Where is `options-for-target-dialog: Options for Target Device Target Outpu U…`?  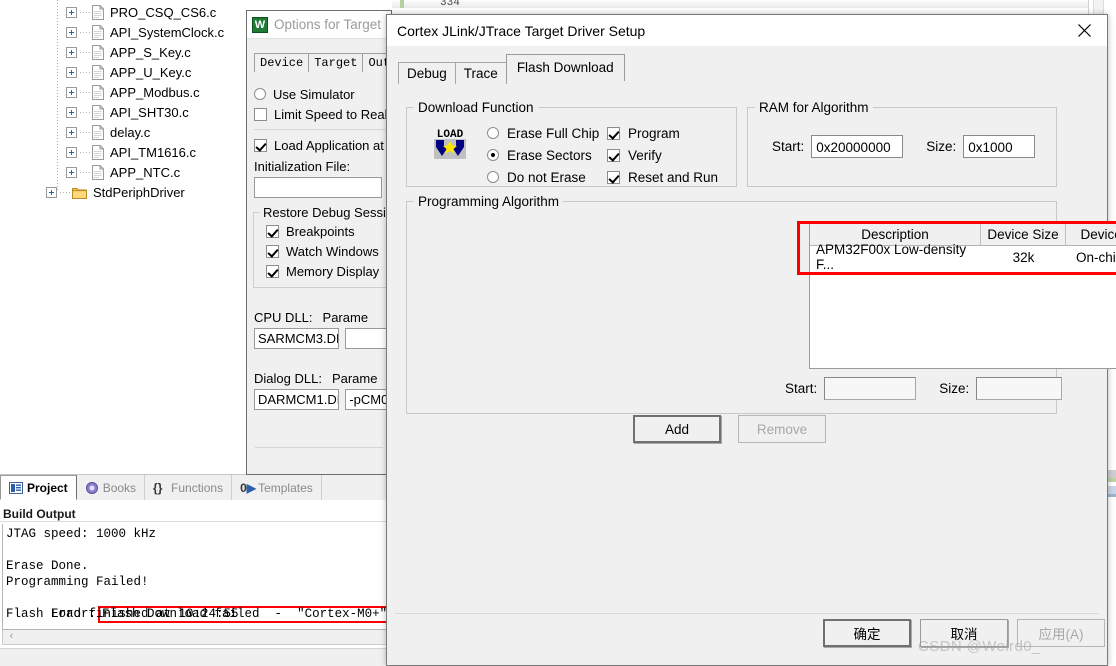 options-for-target-dialog: Options for Target Device Target Outpu U… is located at coordinates (319, 242).